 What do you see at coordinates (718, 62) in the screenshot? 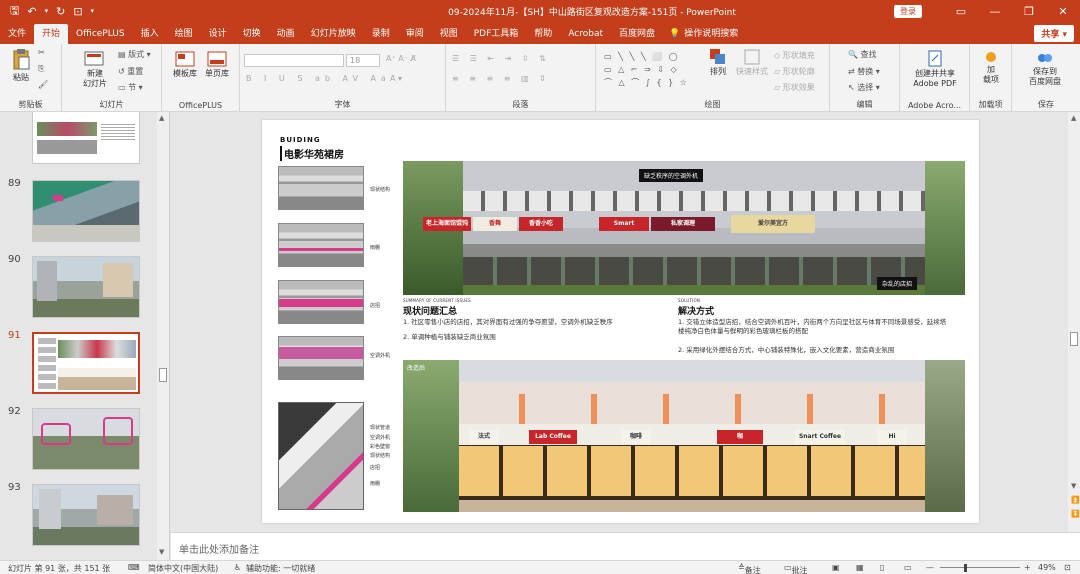
I see `arrange-button: 排列` at bounding box center [718, 62].